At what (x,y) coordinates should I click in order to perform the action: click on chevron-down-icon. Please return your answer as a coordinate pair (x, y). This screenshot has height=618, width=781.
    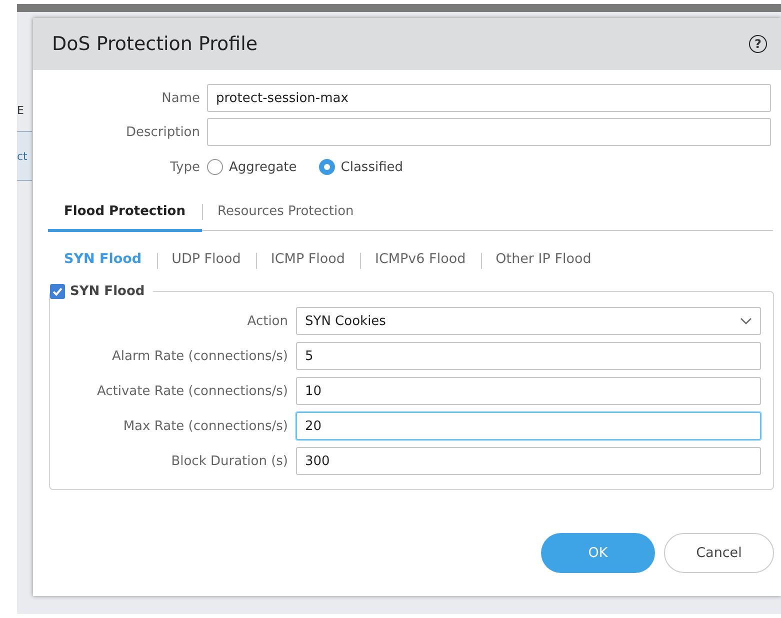
    Looking at the image, I should click on (746, 321).